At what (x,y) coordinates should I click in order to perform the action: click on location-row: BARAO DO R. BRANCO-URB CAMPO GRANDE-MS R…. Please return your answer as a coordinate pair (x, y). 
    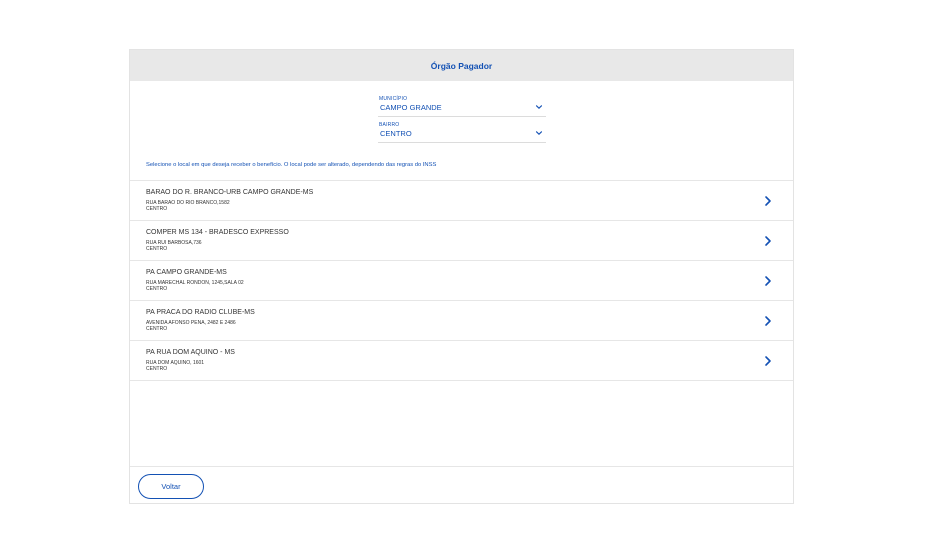
    Looking at the image, I should click on (461, 201).